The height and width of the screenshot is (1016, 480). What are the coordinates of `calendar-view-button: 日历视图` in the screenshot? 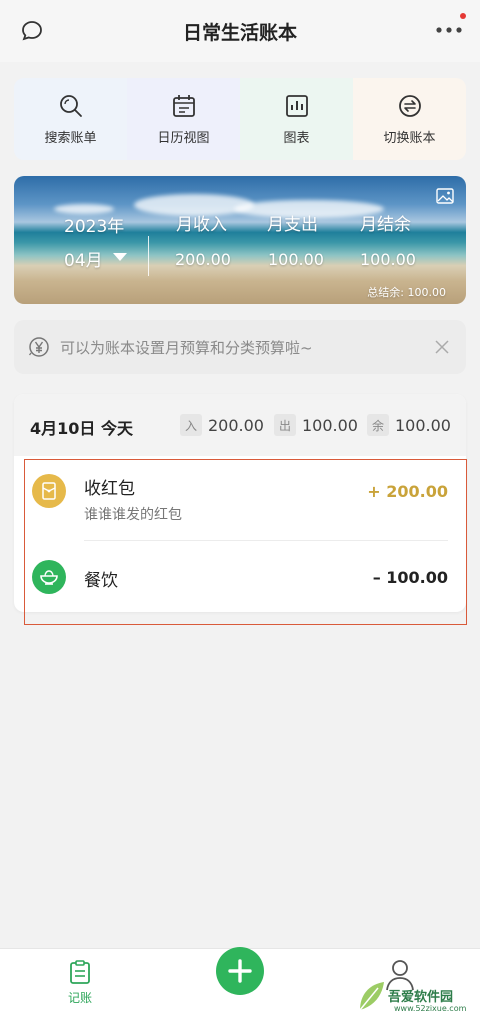 It's located at (183, 119).